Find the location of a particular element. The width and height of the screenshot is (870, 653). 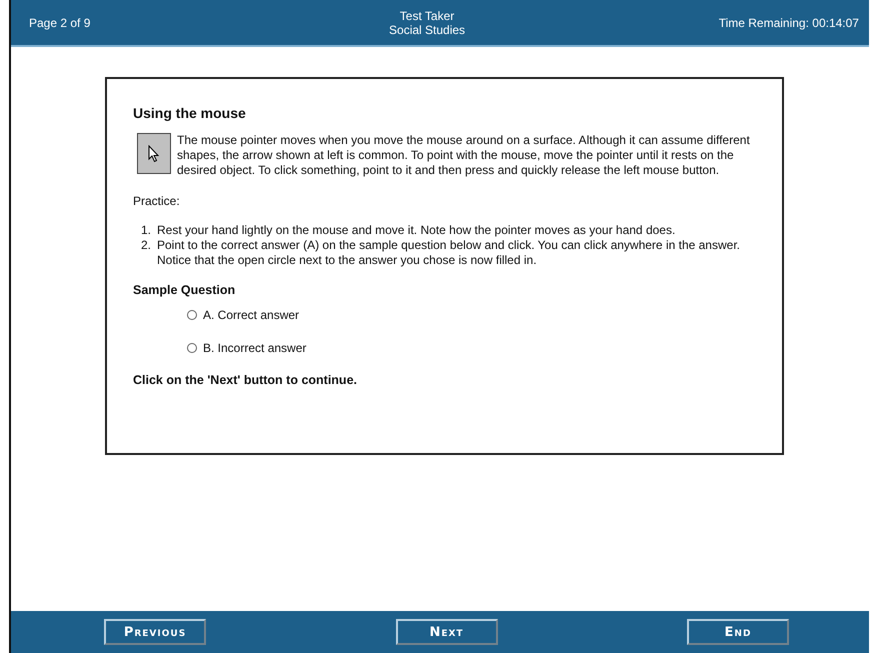

subject-name: Social Studies is located at coordinates (427, 29).